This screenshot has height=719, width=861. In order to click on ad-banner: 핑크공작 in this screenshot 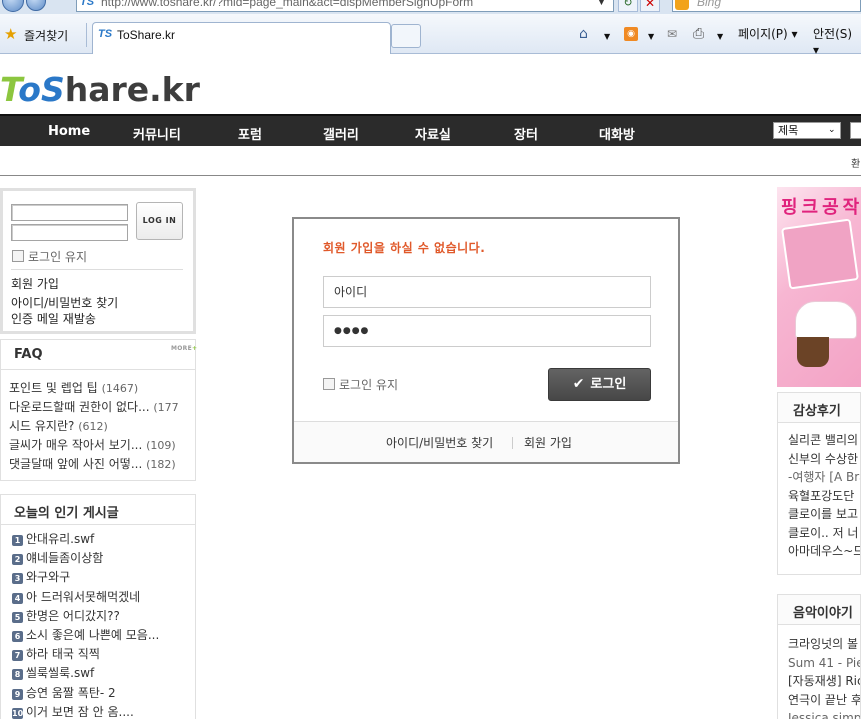, I will do `click(819, 287)`.